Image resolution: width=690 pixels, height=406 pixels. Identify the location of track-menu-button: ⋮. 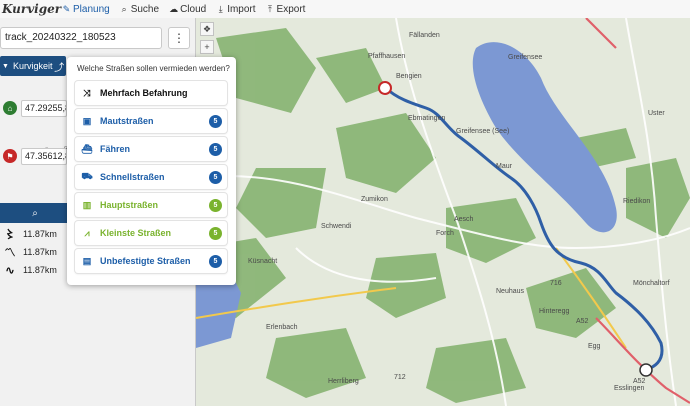
(179, 38).